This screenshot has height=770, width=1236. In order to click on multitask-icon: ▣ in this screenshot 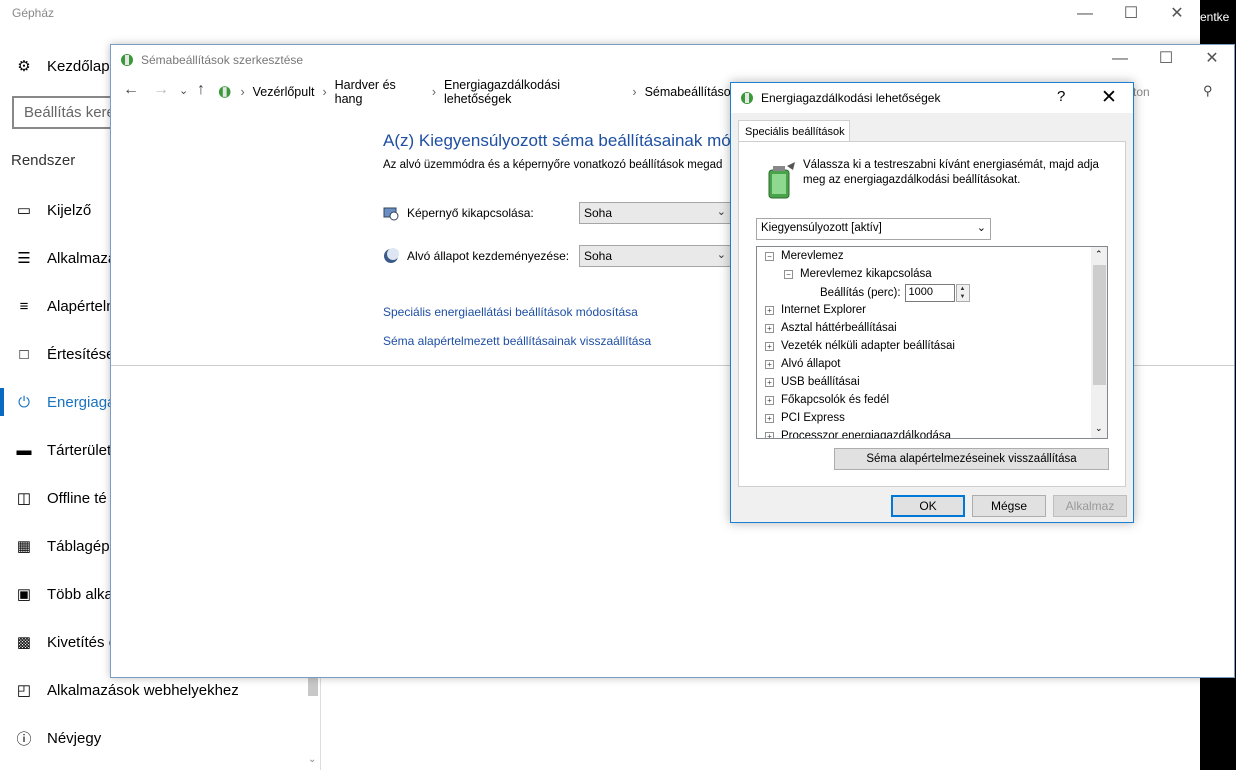, I will do `click(24, 594)`.